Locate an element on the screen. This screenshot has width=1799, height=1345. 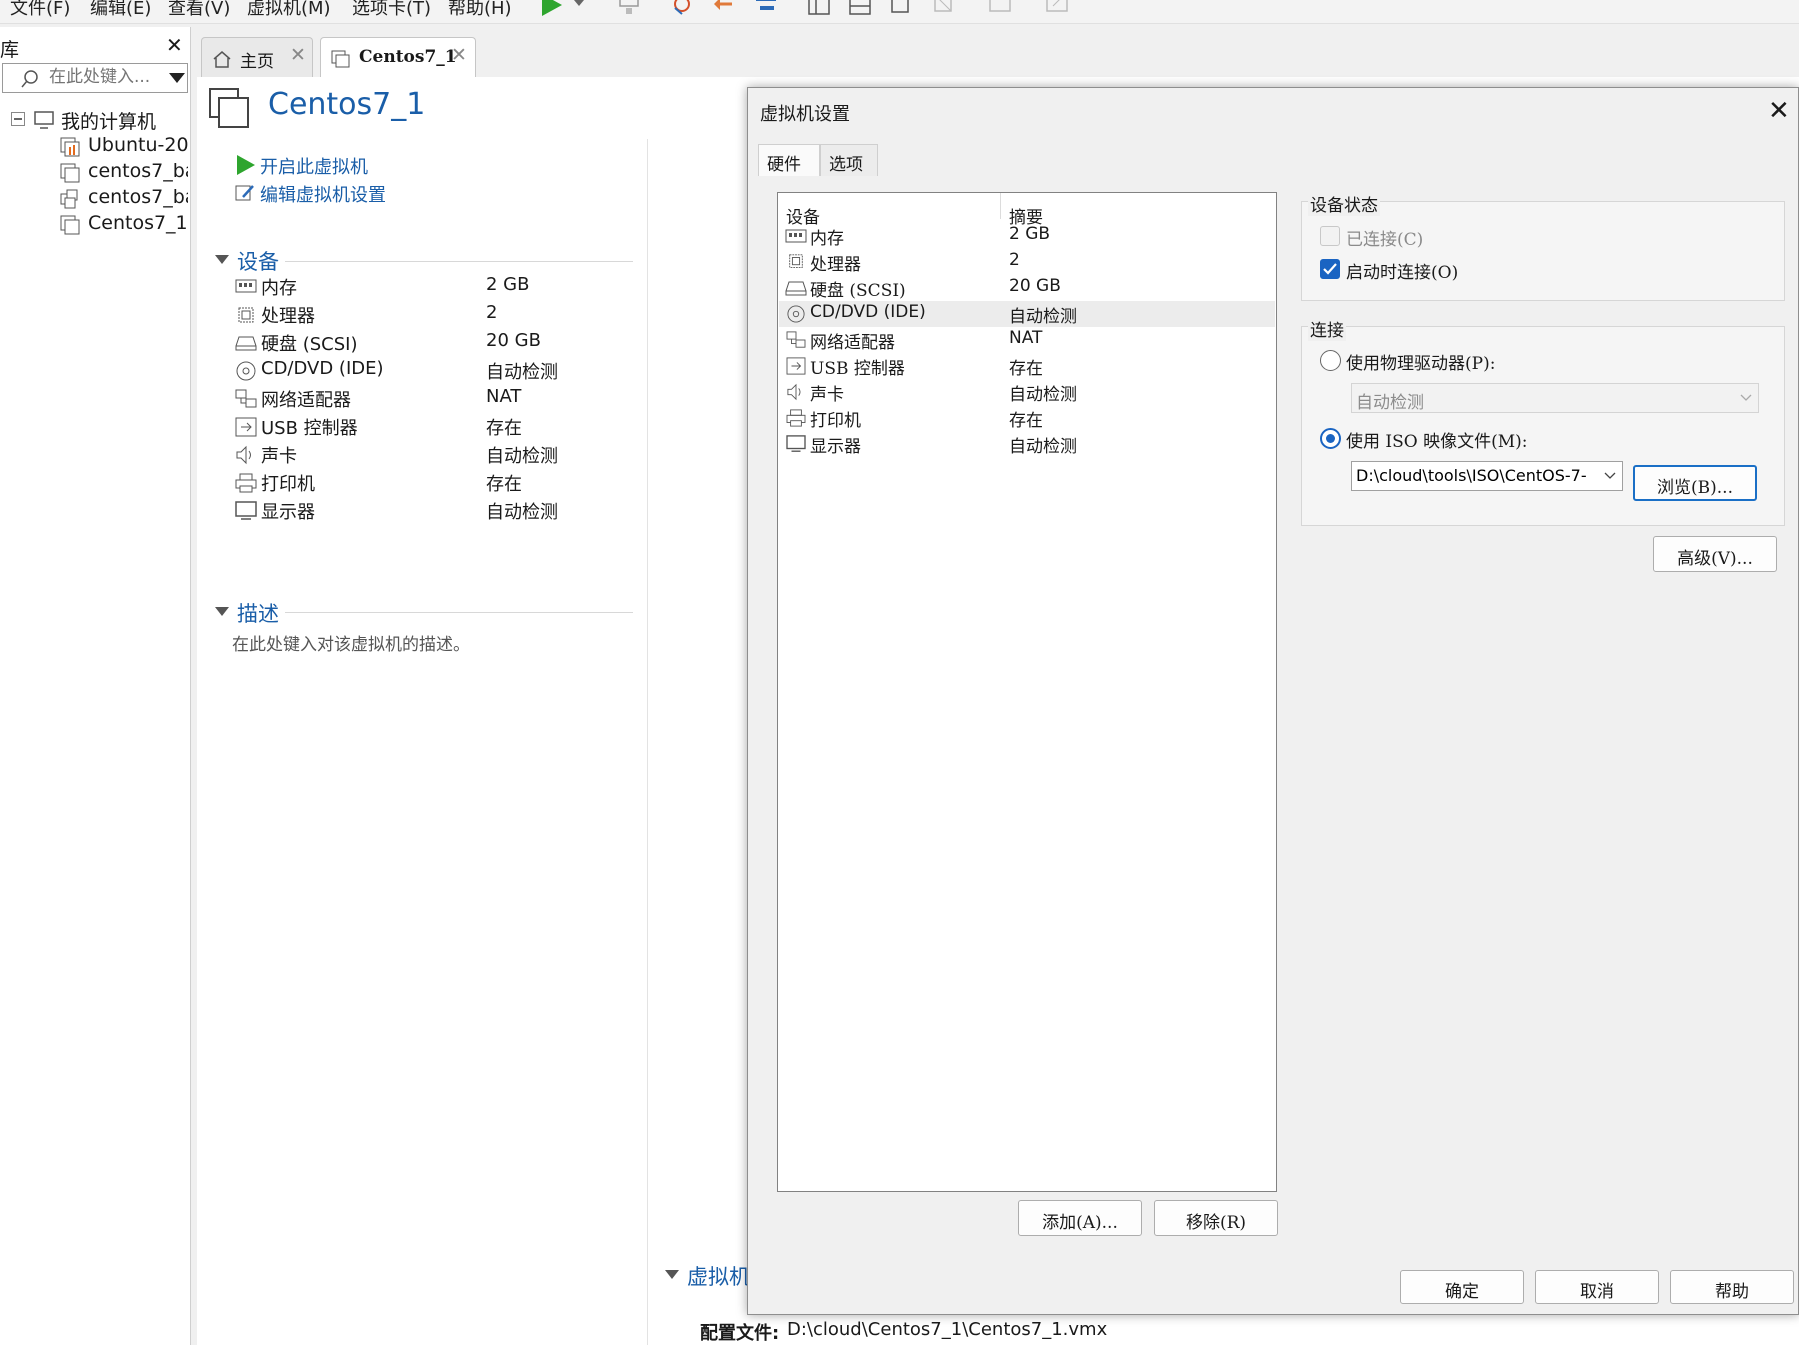
menu-file: 文件(F) is located at coordinates (40, 10).